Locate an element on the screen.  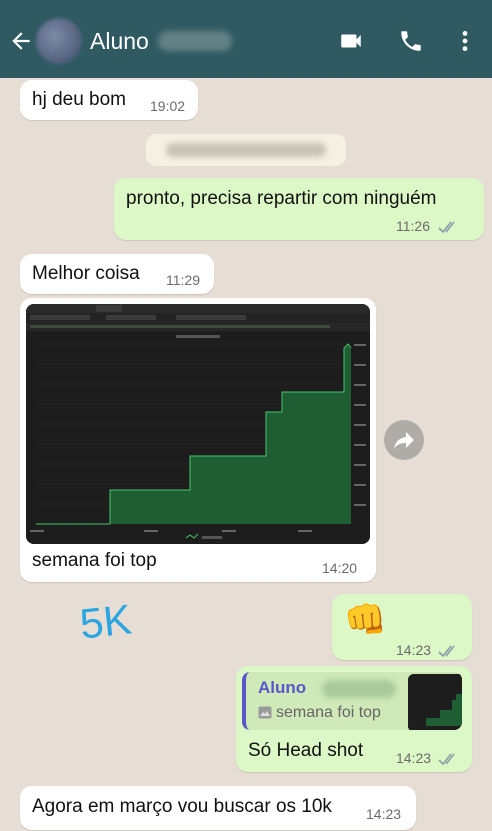
more-vert-icon is located at coordinates (465, 41).